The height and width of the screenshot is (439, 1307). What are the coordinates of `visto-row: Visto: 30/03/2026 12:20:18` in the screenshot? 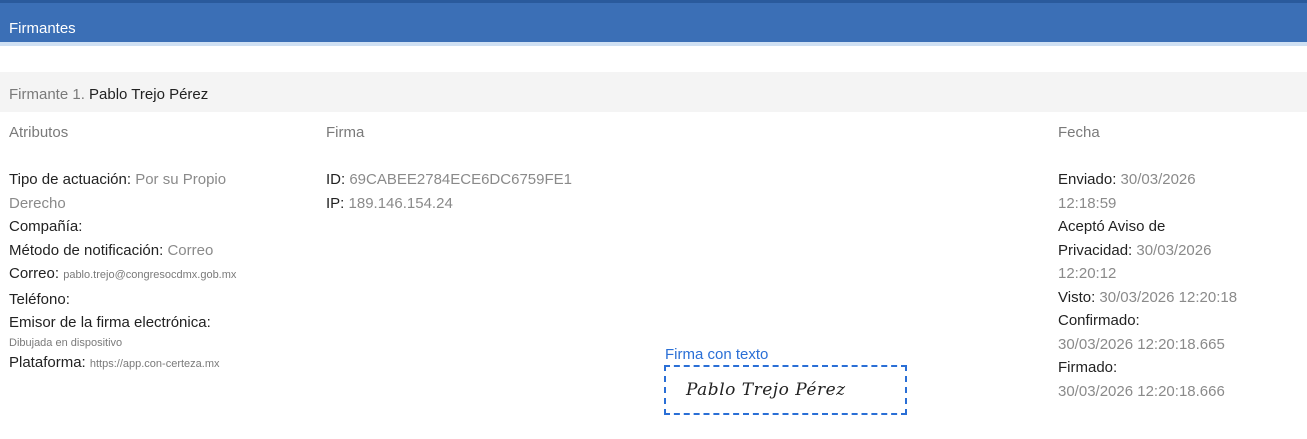 It's located at (1178, 298).